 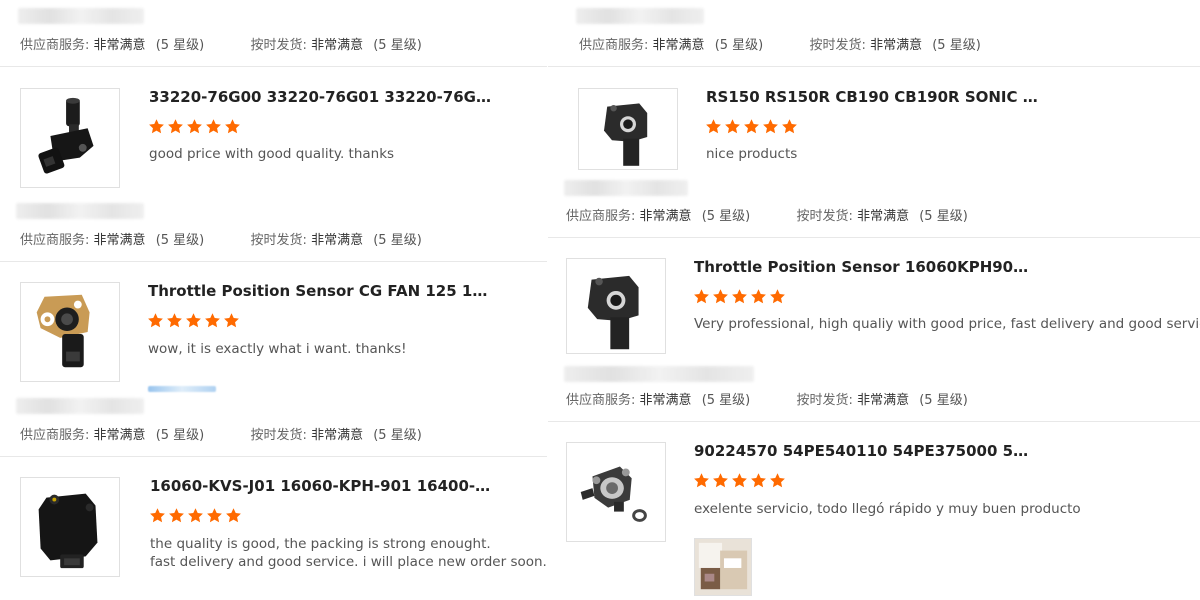 I want to click on tps-black-block-icon, so click(x=68, y=531).